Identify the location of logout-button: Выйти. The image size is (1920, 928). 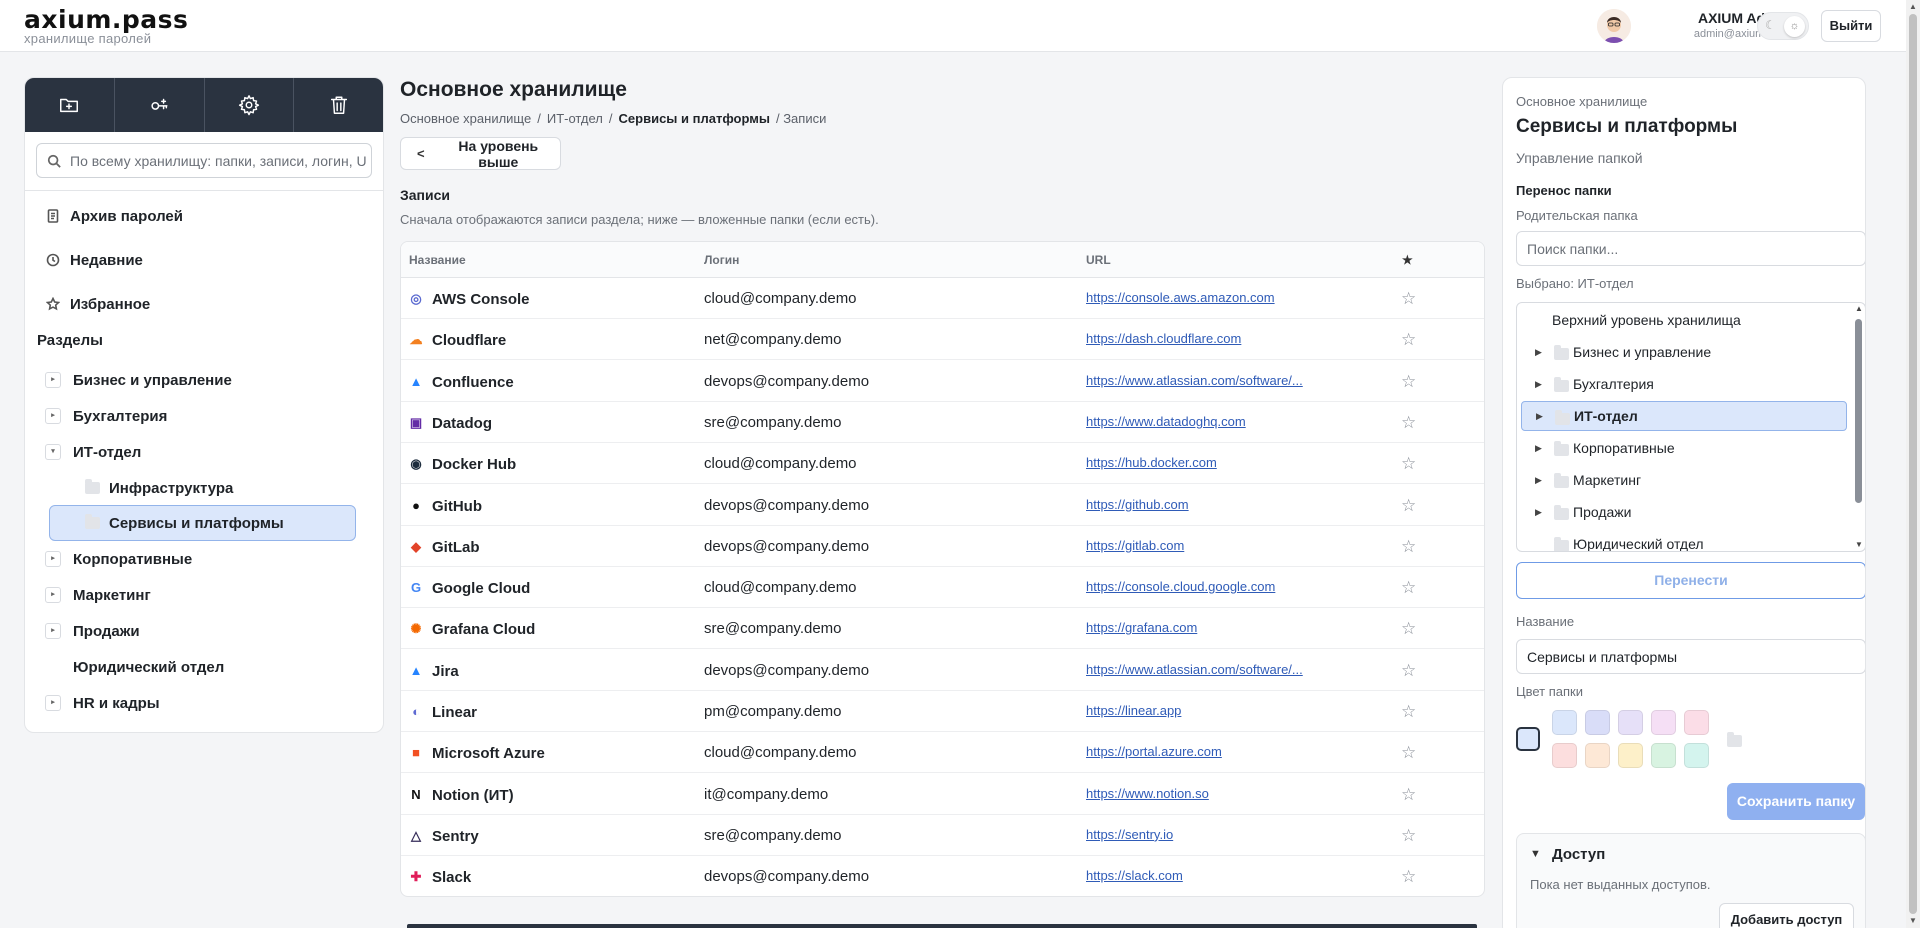
(1851, 26).